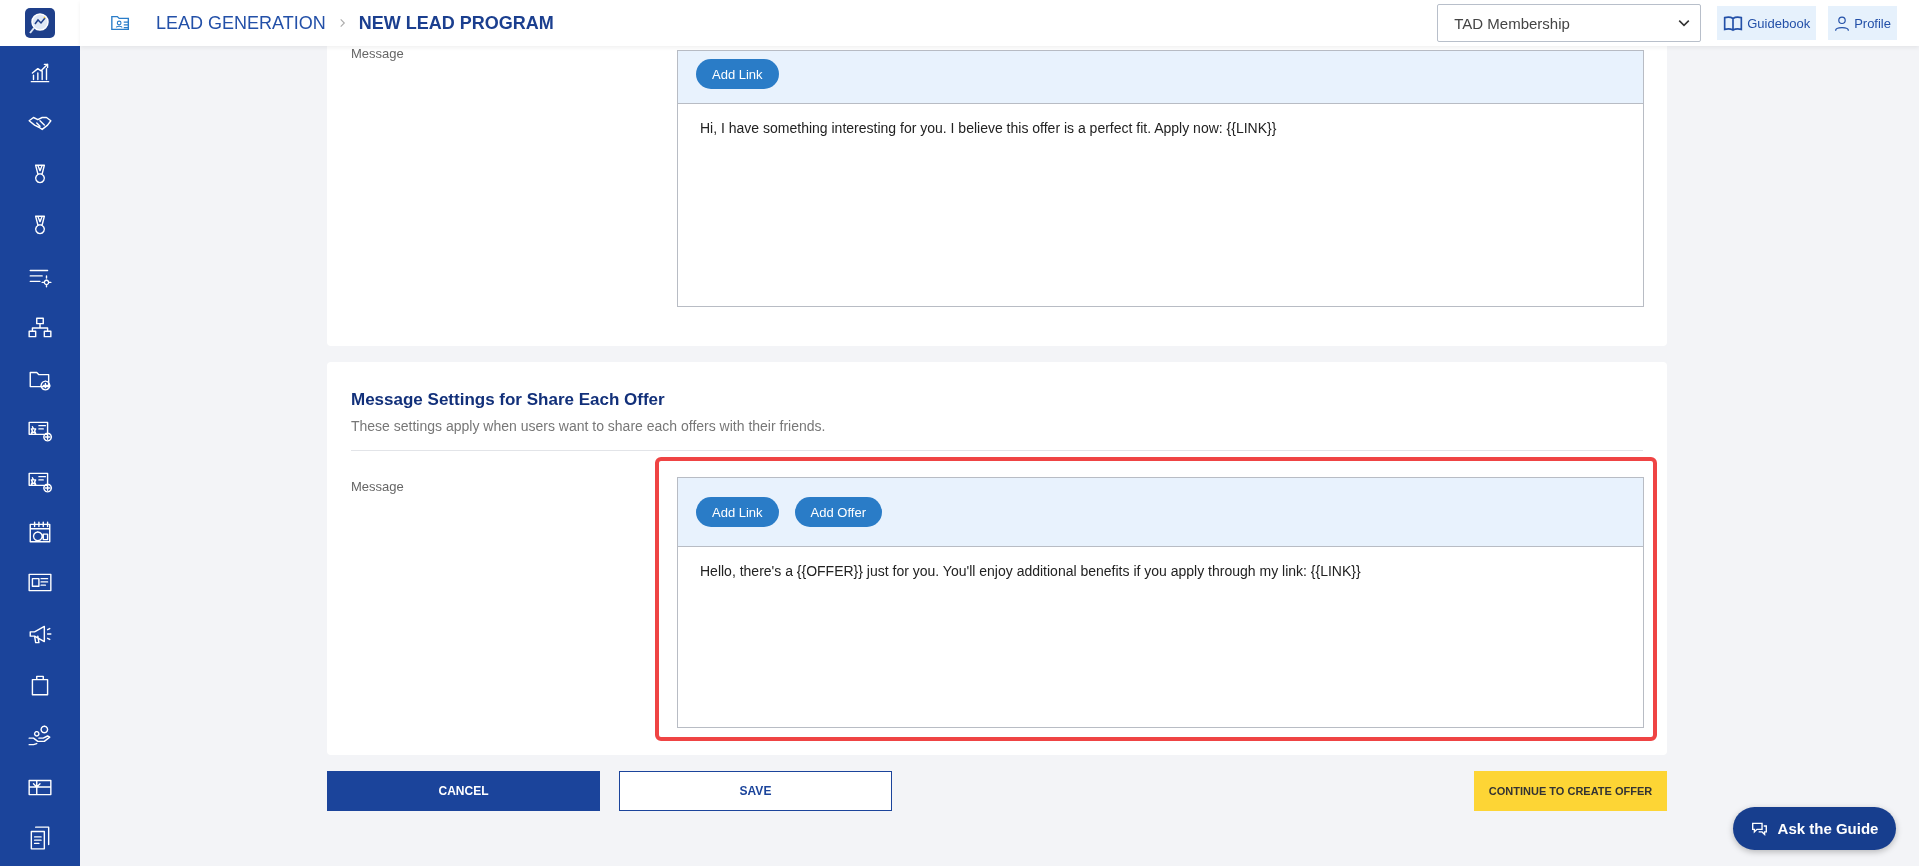 This screenshot has height=866, width=1919. What do you see at coordinates (456, 23) in the screenshot?
I see `breadcrumb-link: NEW LEAD PROGRAM` at bounding box center [456, 23].